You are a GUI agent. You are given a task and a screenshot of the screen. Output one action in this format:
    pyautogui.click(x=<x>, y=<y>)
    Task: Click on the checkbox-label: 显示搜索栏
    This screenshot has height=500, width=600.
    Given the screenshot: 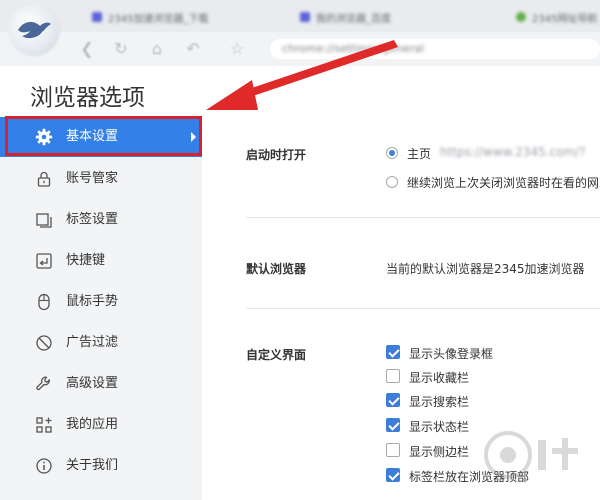 What is the action you would take?
    pyautogui.click(x=439, y=402)
    